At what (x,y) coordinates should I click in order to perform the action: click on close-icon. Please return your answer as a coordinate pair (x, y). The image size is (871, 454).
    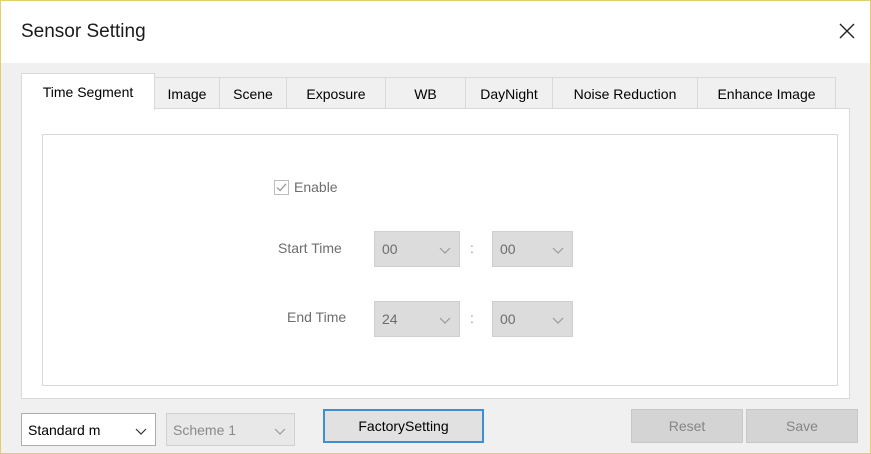
    Looking at the image, I should click on (847, 31).